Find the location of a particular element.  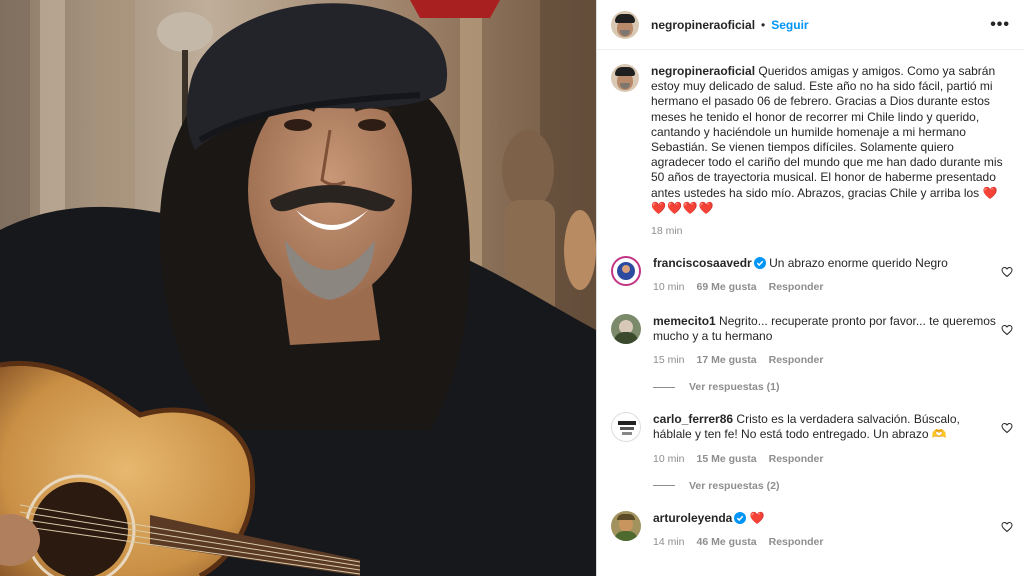

commenter-username: franciscosaavedr is located at coordinates (702, 263).